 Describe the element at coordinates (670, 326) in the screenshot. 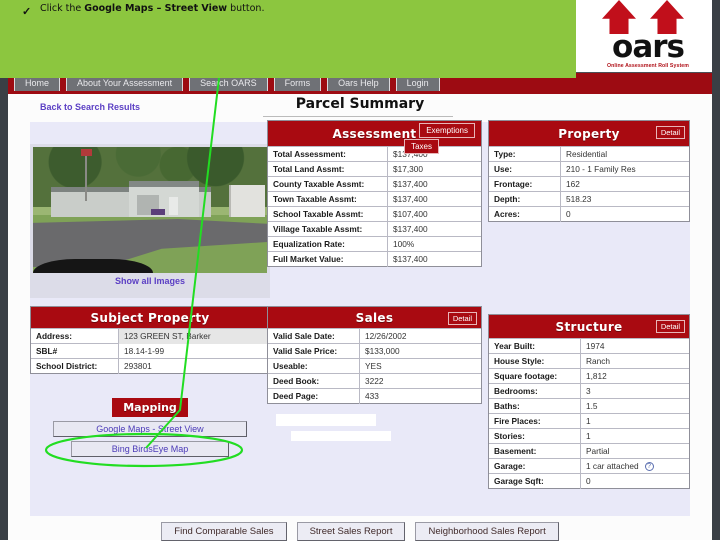

I see `structure-detail-button: Detail` at that location.